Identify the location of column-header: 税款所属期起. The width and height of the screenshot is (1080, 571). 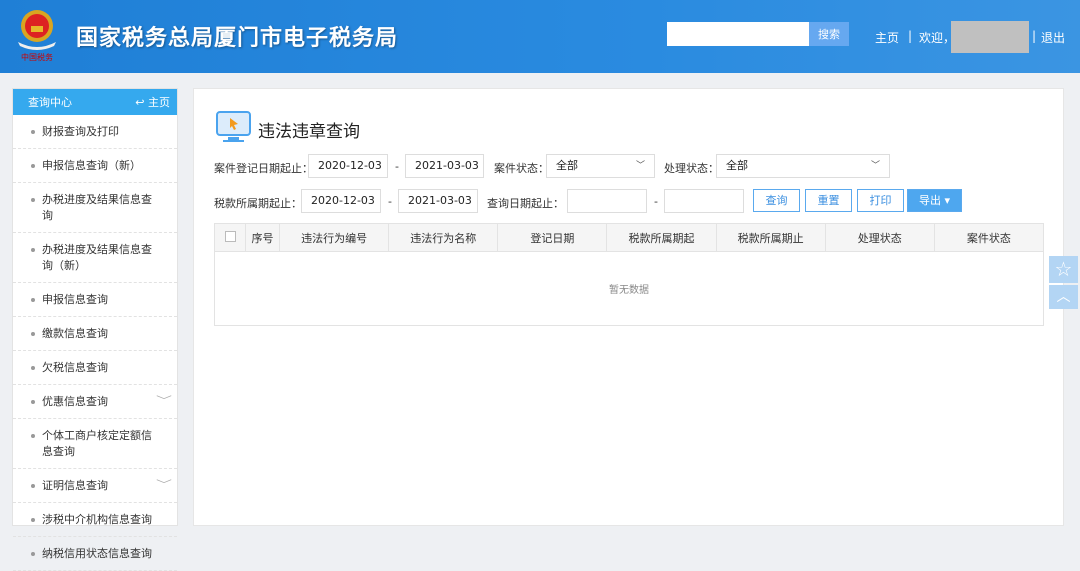
(661, 237).